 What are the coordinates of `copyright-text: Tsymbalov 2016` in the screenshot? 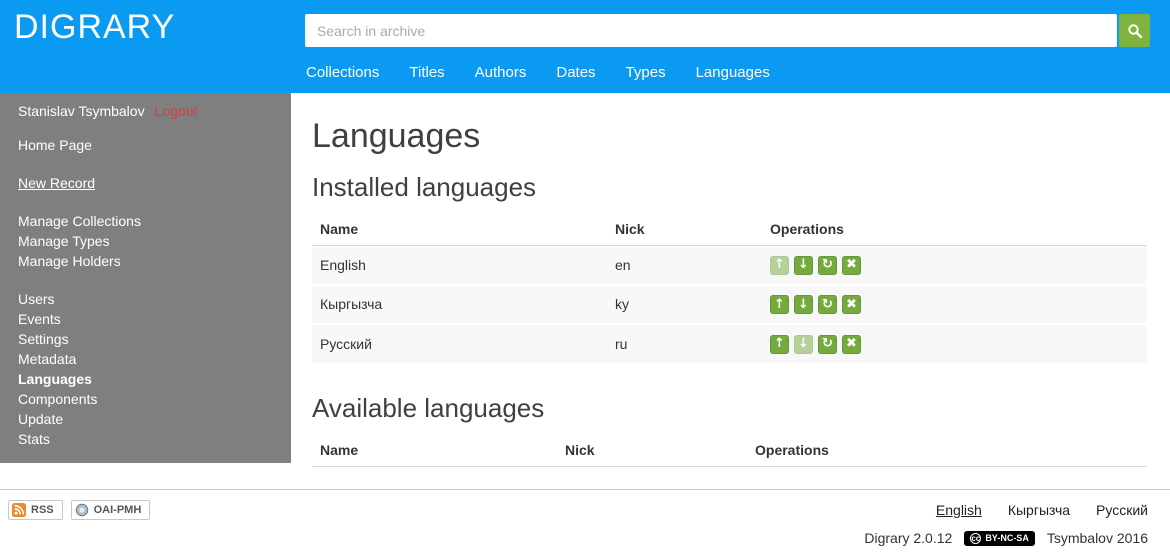 It's located at (1097, 538).